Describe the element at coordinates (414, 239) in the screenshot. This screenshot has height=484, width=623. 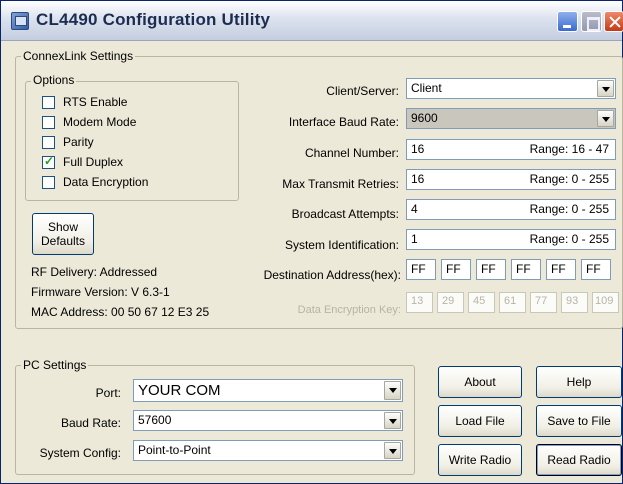
I see `system-id-value: 1` at that location.